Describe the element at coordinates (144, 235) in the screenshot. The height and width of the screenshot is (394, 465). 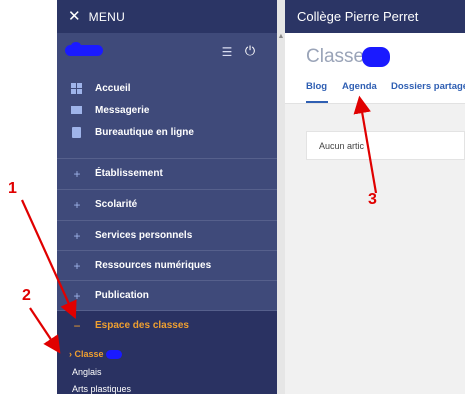
I see `section-label: Services personnels` at that location.